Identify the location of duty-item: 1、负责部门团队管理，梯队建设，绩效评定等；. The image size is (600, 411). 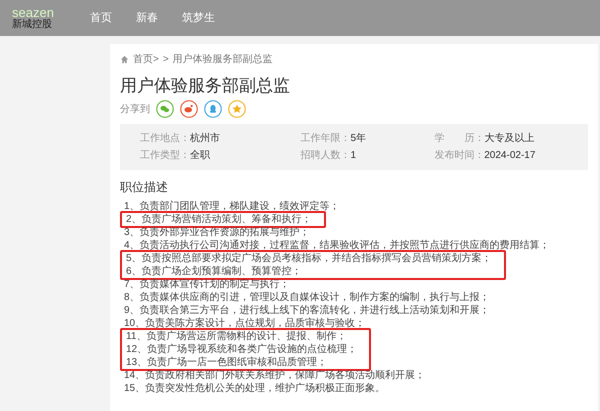
(232, 207).